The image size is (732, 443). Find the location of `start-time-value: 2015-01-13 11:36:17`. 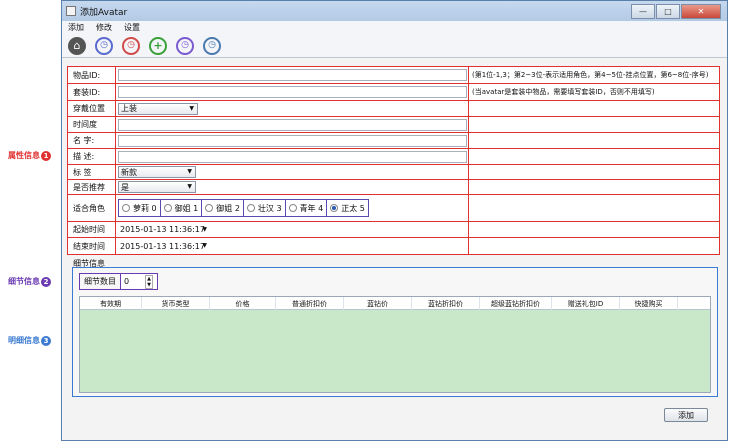

start-time-value: 2015-01-13 11:36:17 is located at coordinates (162, 229).